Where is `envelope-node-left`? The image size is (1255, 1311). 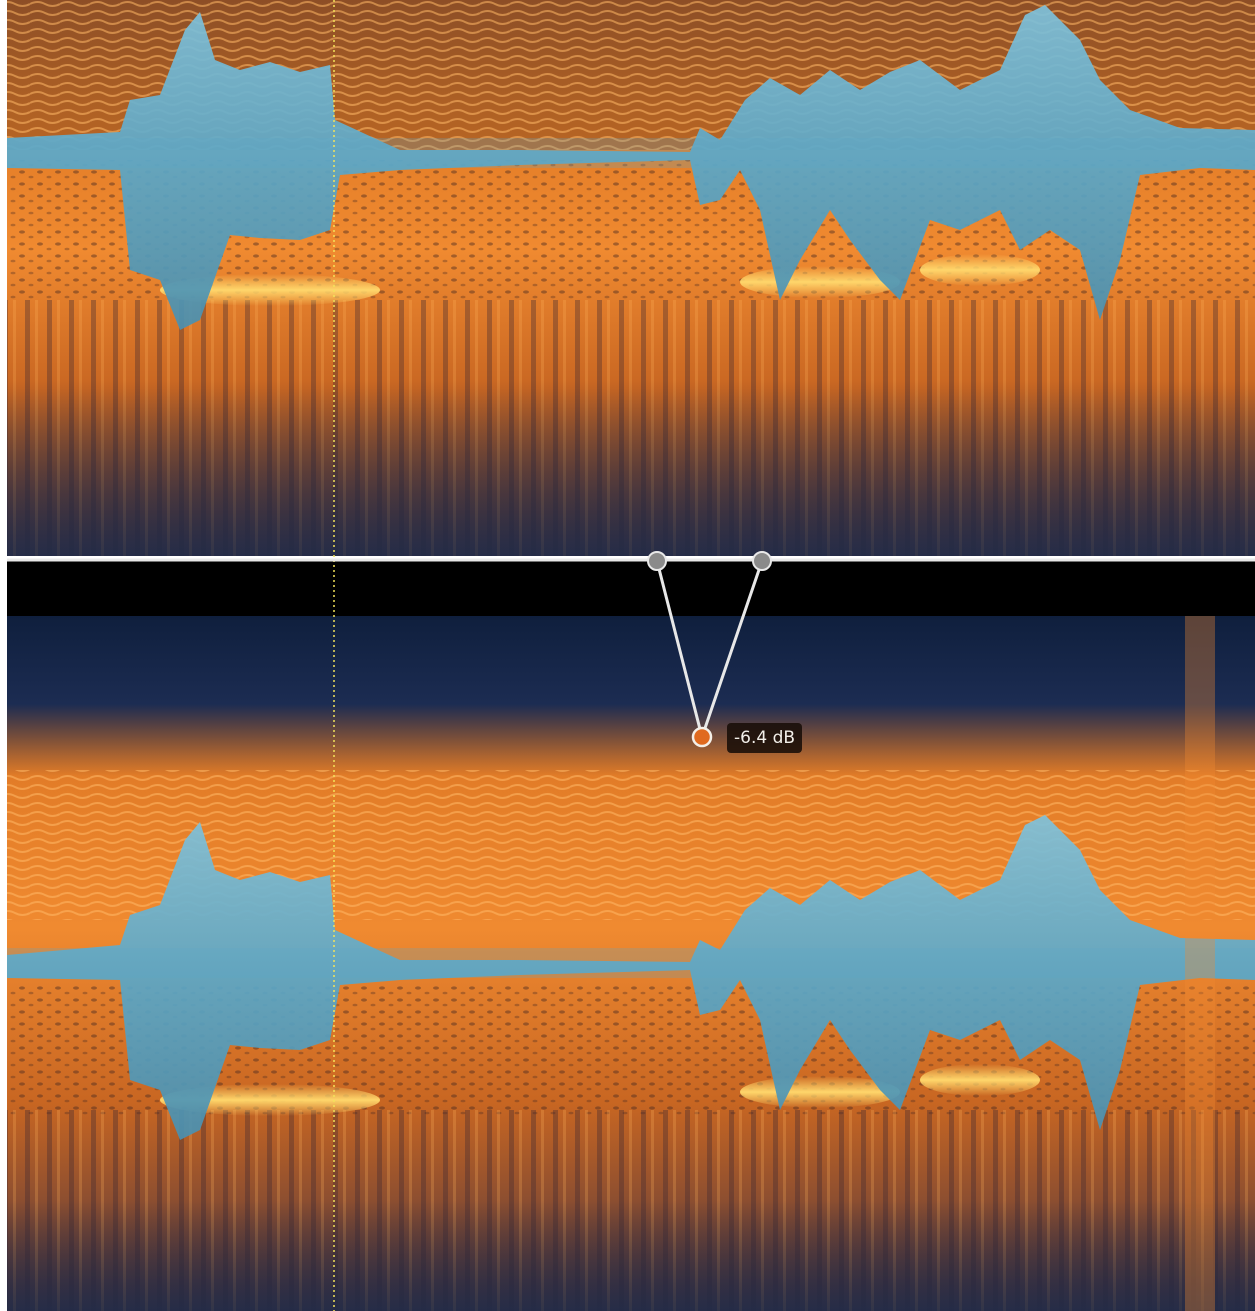 envelope-node-left is located at coordinates (657, 561).